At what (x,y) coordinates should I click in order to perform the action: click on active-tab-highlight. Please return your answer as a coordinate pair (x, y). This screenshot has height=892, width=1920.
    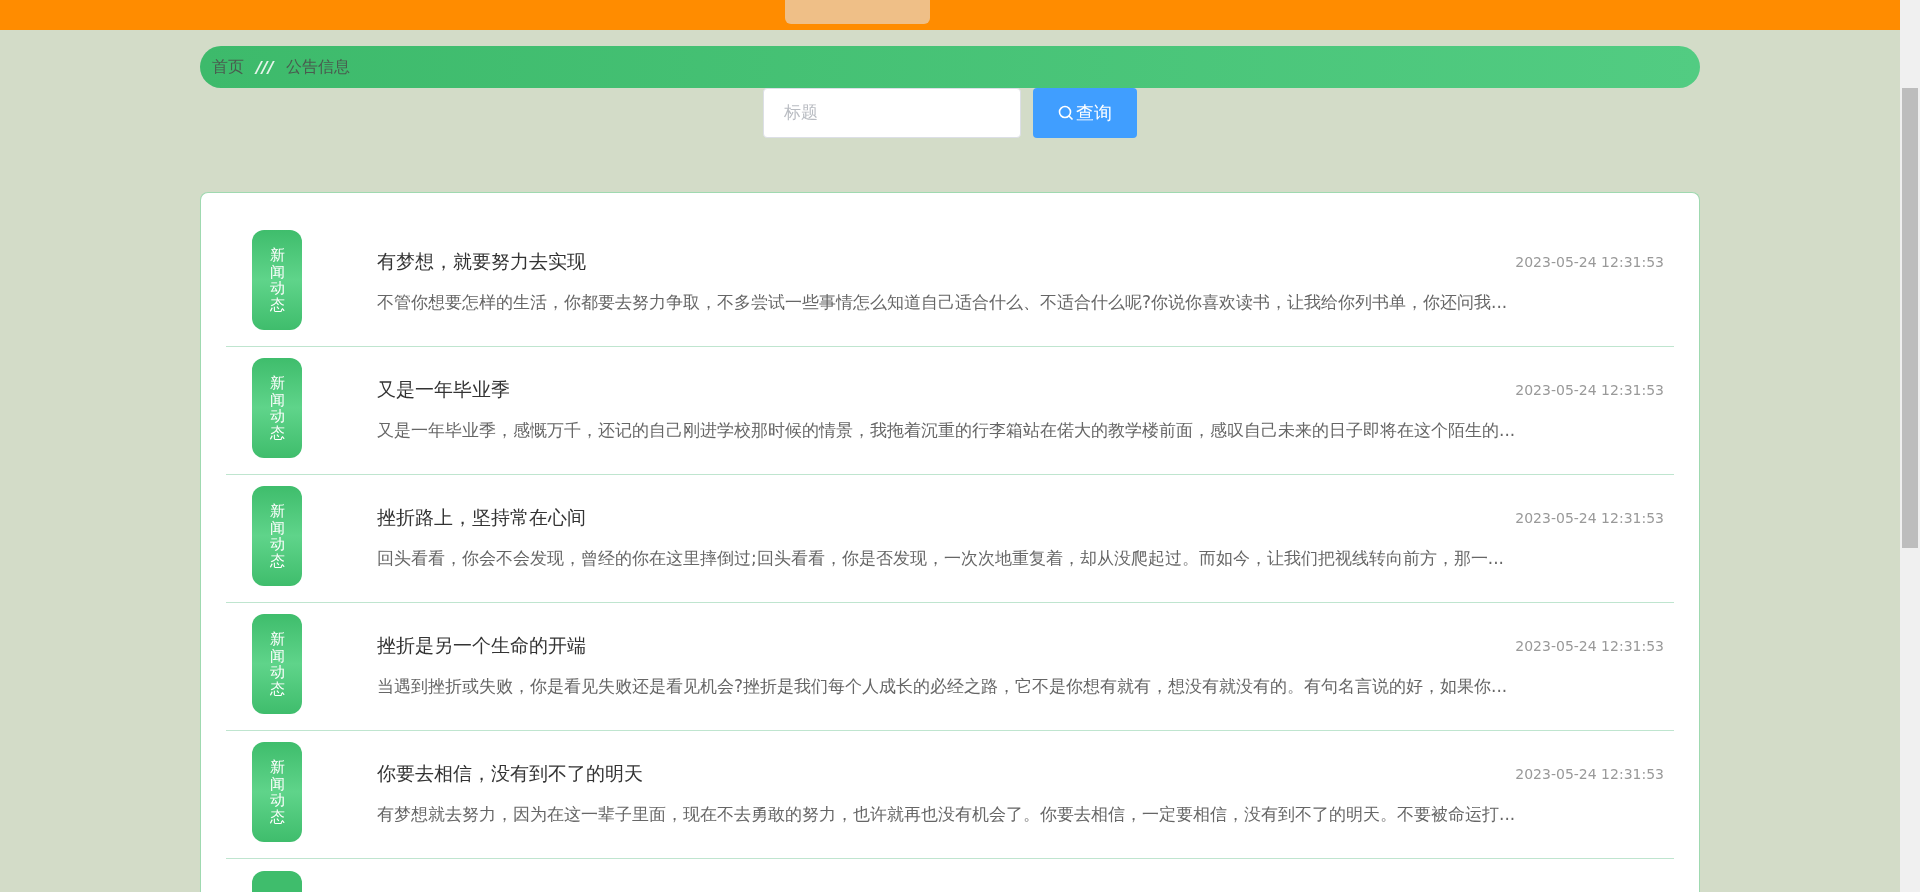
    Looking at the image, I should click on (857, 12).